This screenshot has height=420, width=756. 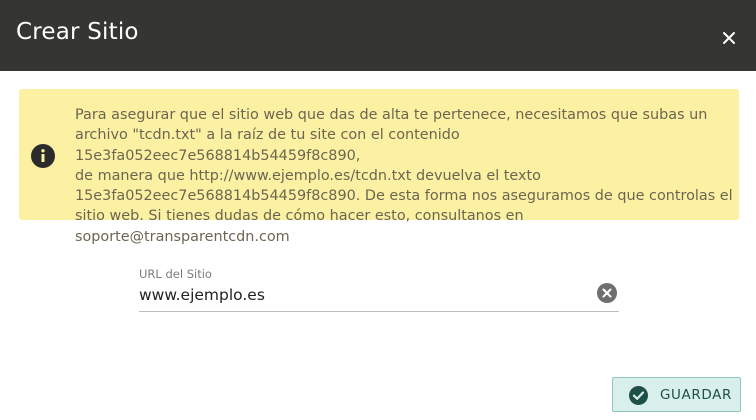 I want to click on save-button: GUARDAR, so click(x=676, y=394).